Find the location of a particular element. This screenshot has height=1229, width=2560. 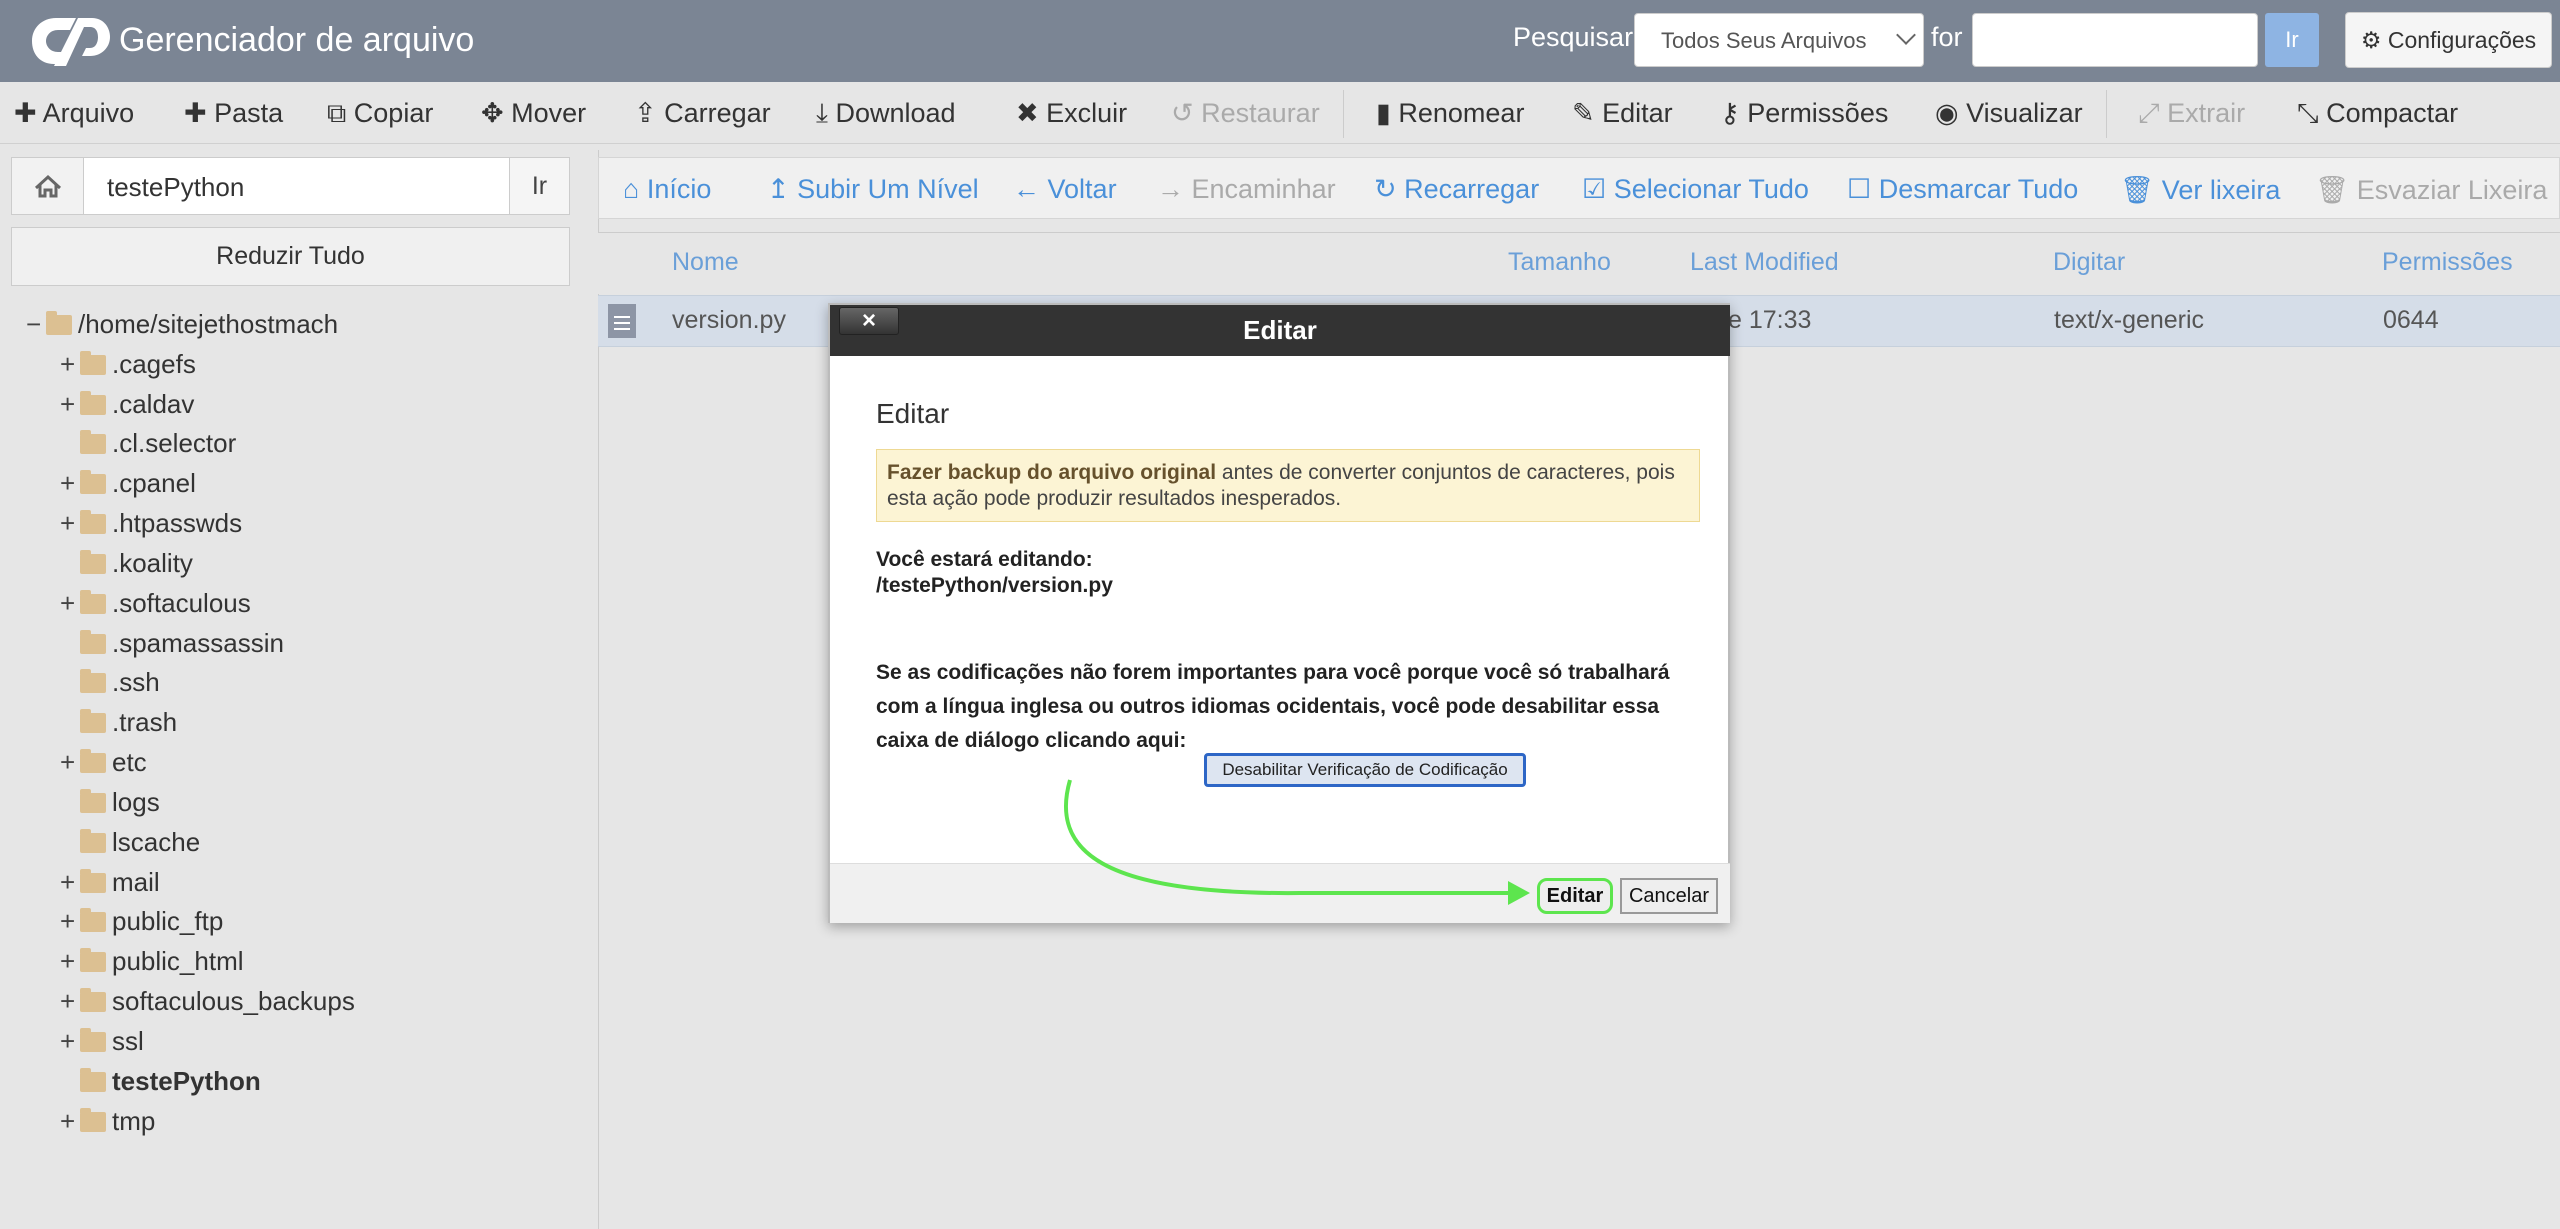

column-permissions: Permissões is located at coordinates (2447, 262).